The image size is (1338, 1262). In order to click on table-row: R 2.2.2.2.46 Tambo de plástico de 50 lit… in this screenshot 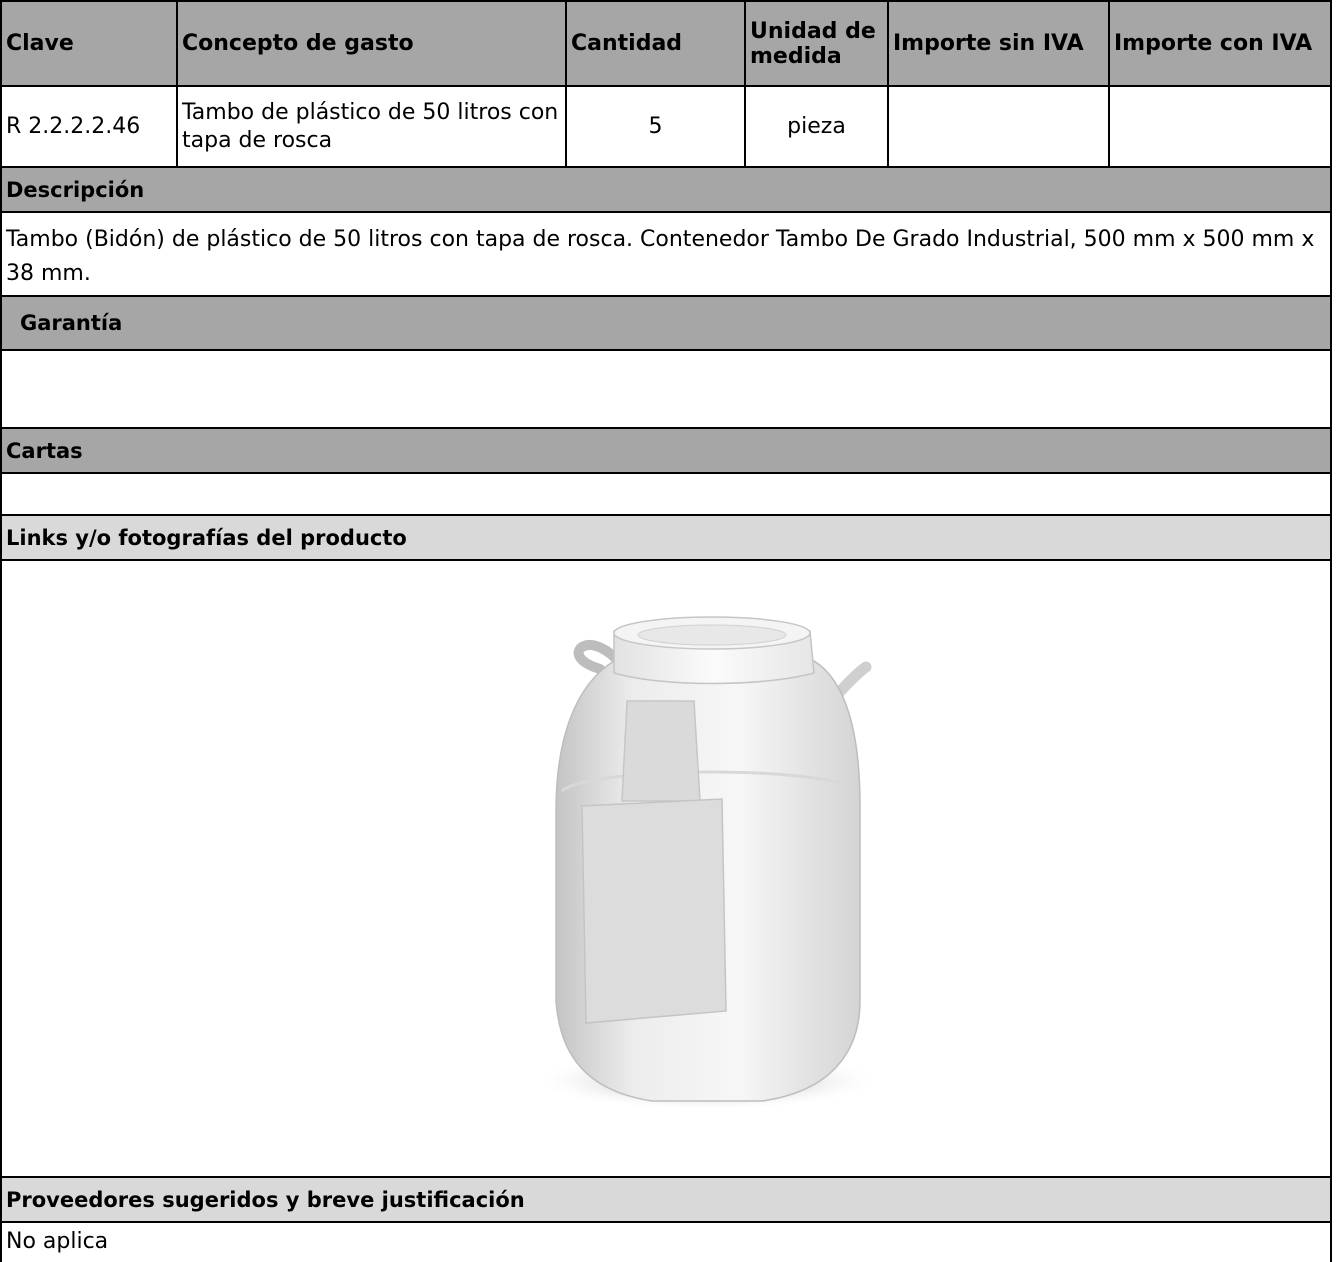, I will do `click(666, 127)`.